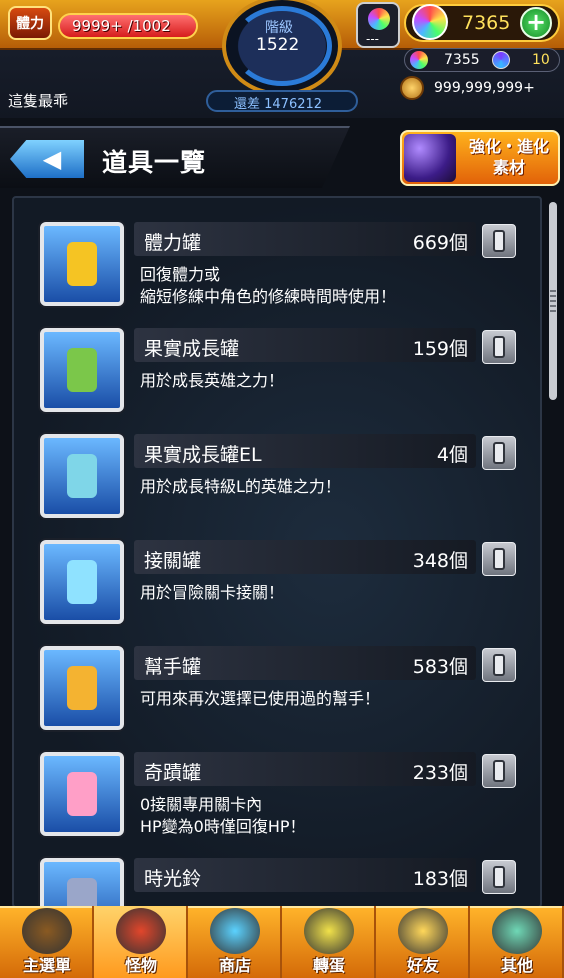 The height and width of the screenshot is (978, 564). Describe the element at coordinates (47, 931) in the screenshot. I see `main-menu-icon` at that location.